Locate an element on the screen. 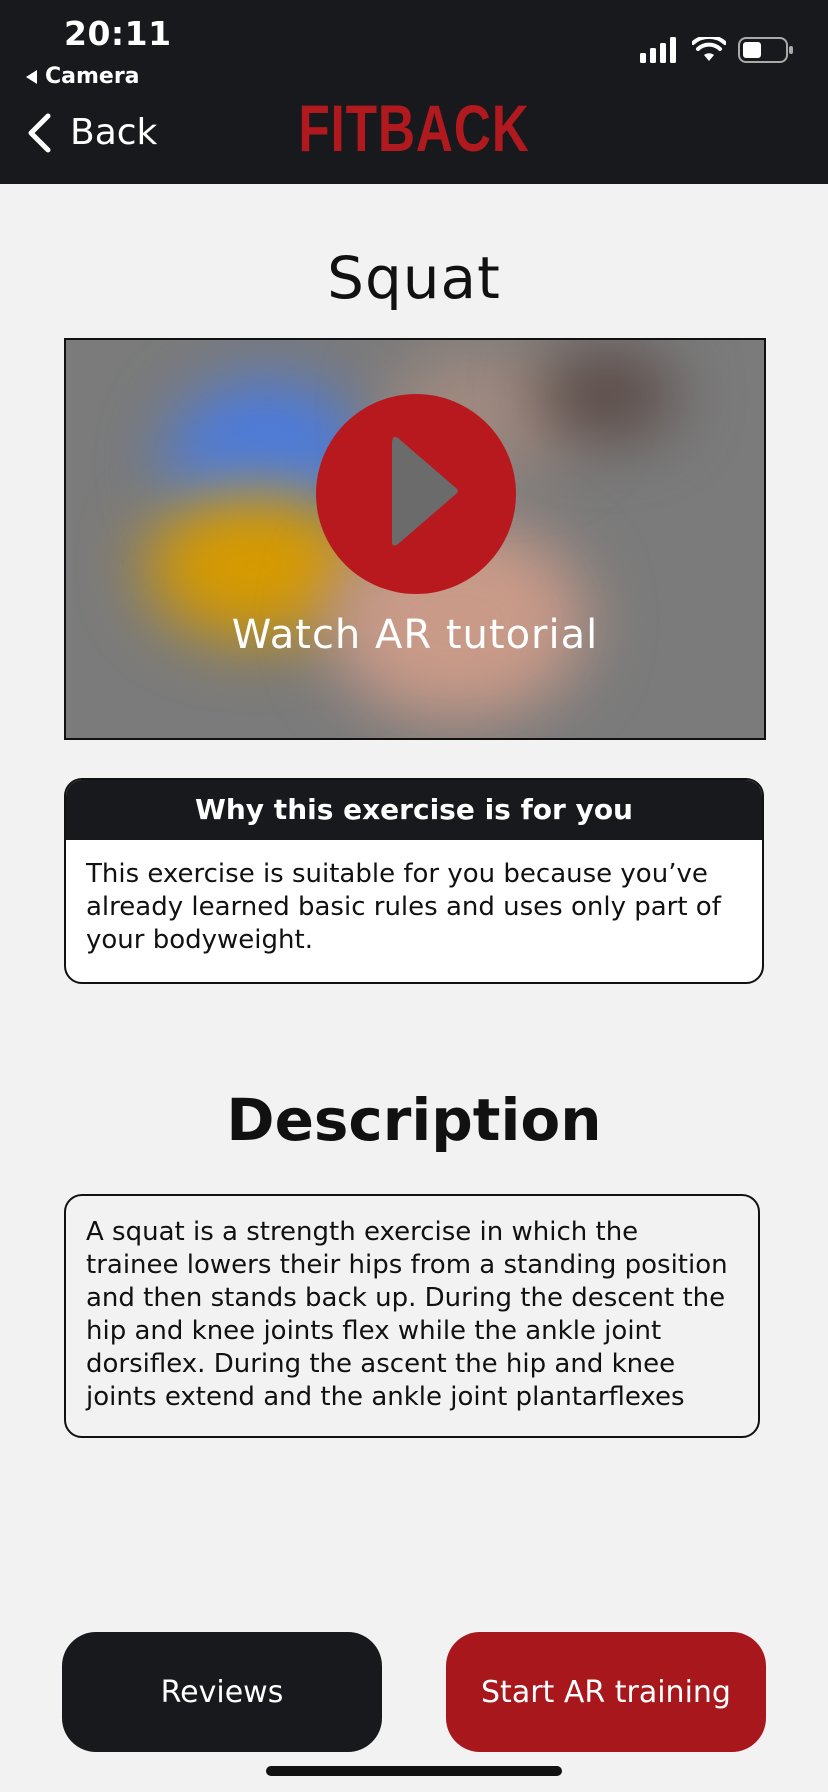 The image size is (828, 1792). home-indicator is located at coordinates (414, 1771).